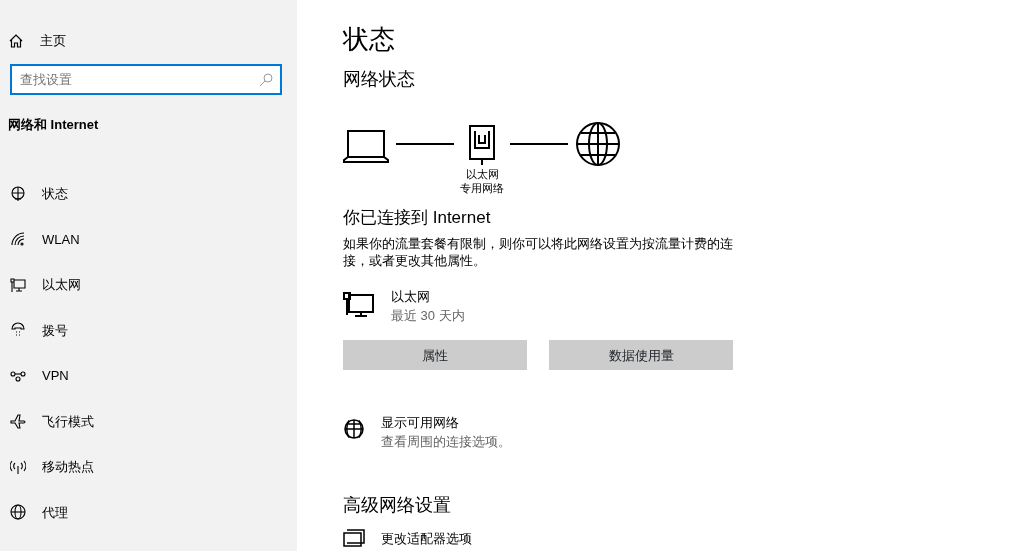 This screenshot has width=1024, height=551. Describe the element at coordinates (359, 304) in the screenshot. I see `ethernet-icon` at that location.